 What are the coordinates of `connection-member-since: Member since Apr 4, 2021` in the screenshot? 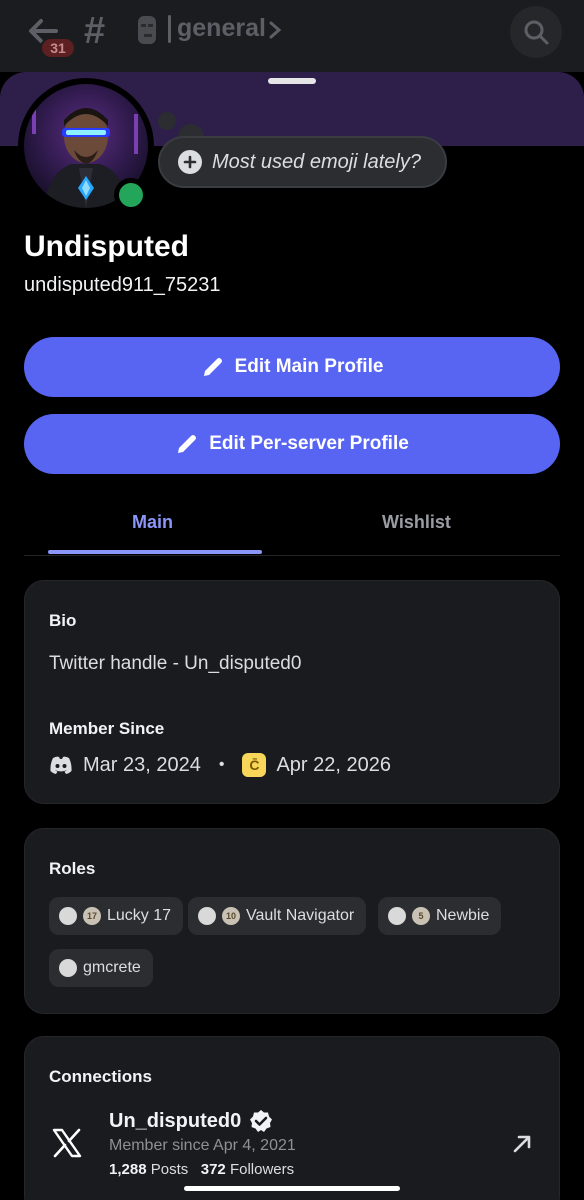 It's located at (202, 1145).